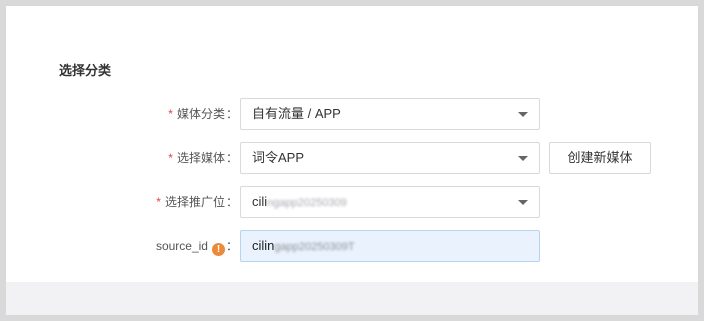 The width and height of the screenshot is (704, 321). Describe the element at coordinates (307, 203) in the screenshot. I see `promotion-slot-value-obscured: ngapp20250309` at that location.